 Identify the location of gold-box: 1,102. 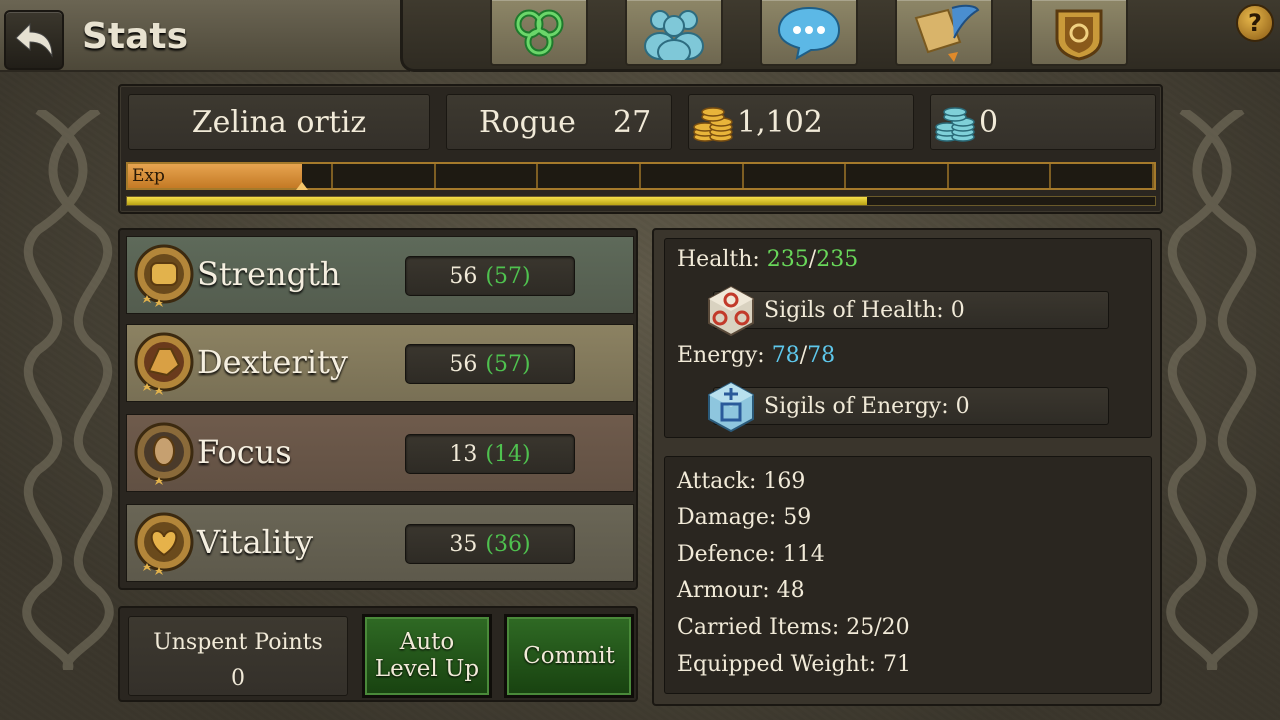
(801, 122).